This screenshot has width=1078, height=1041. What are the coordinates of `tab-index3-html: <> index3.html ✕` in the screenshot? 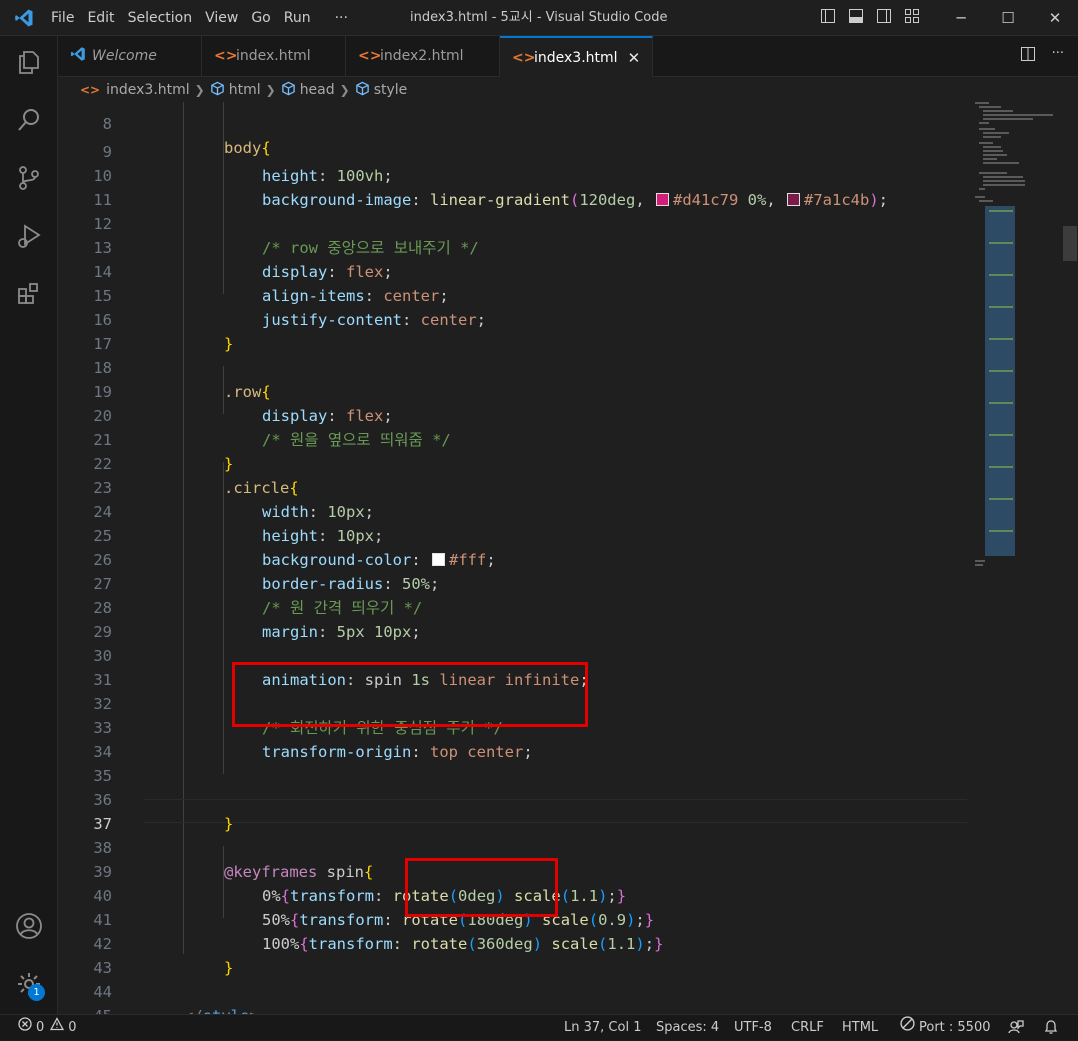 It's located at (576, 56).